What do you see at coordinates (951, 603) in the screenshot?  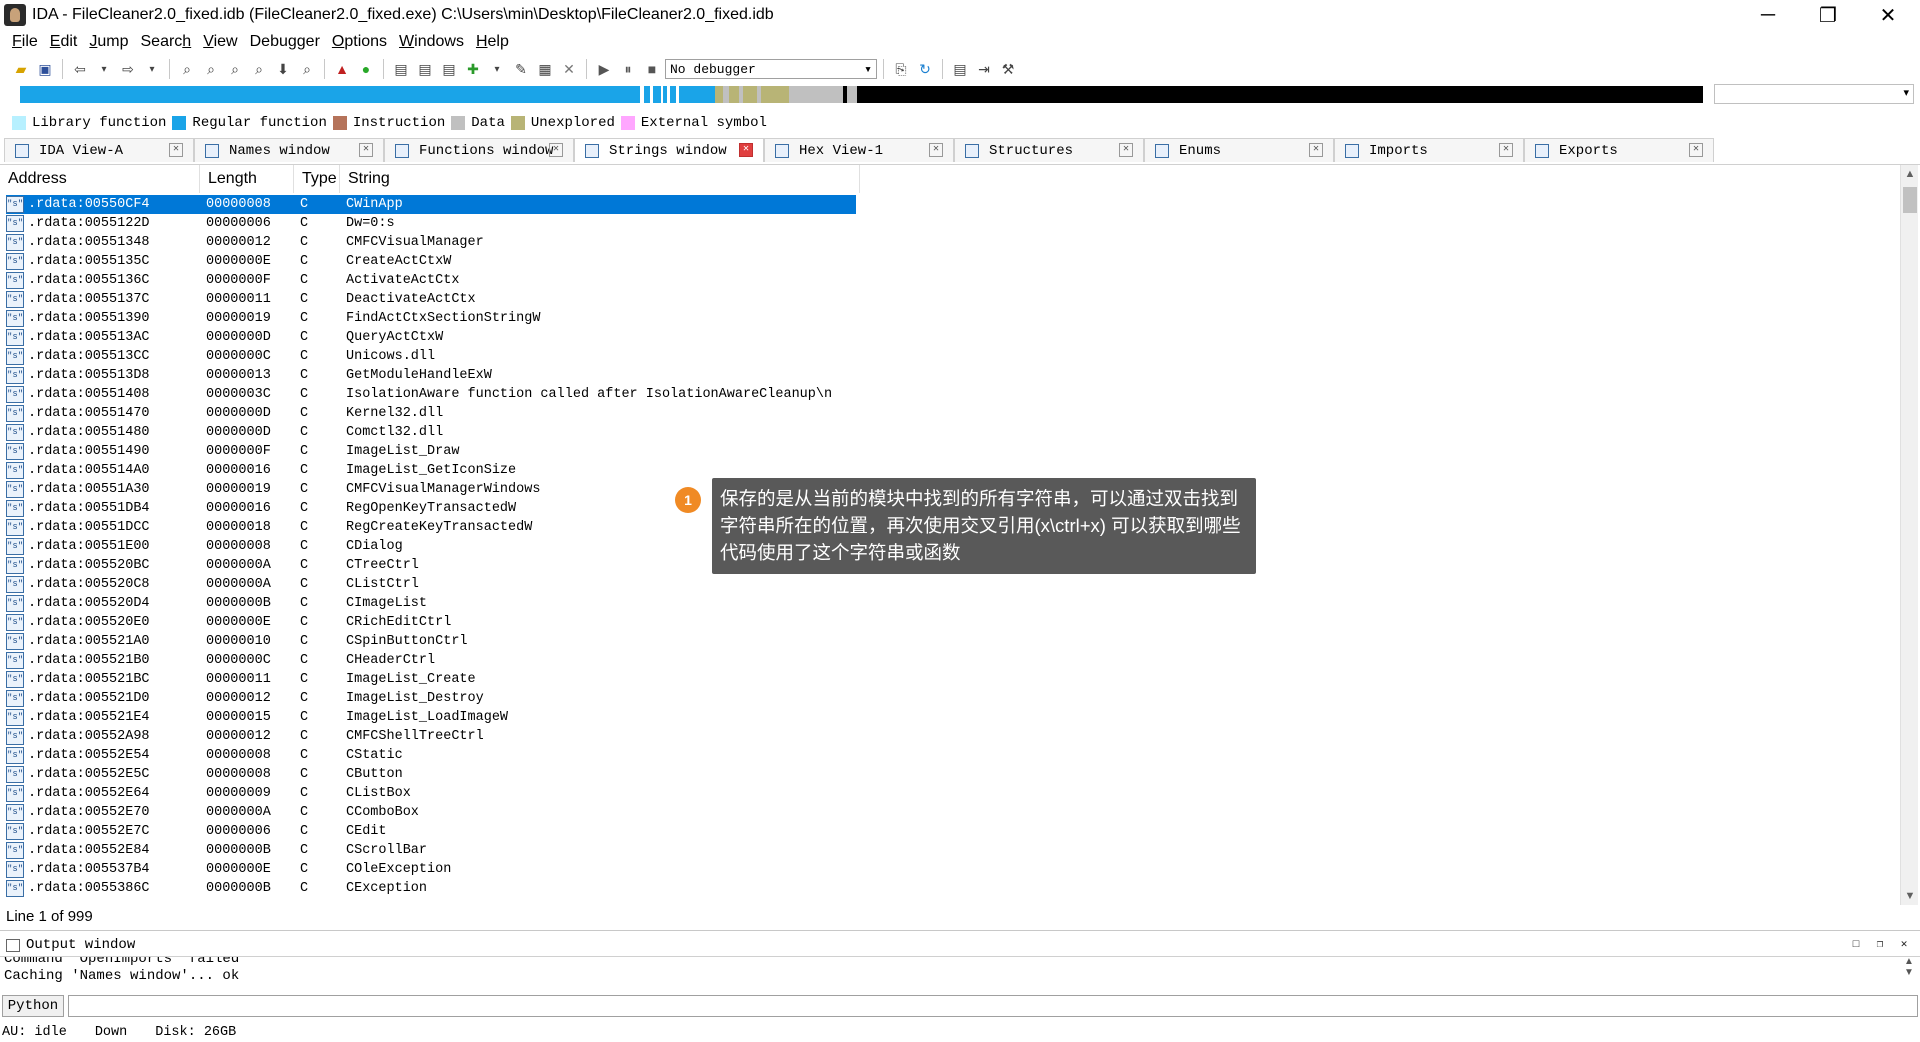 I see `table-row: "s" .rdata:005520D4 0000000B C CImageList` at bounding box center [951, 603].